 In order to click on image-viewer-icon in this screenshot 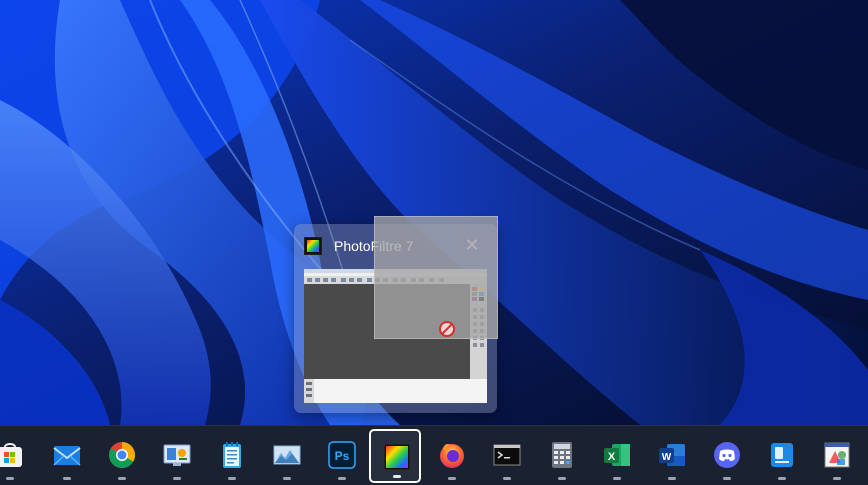, I will do `click(287, 455)`.